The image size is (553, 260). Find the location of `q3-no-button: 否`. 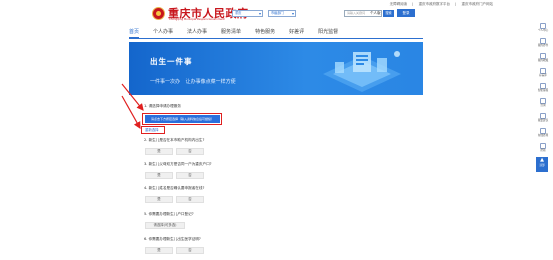

q3-no-button: 否 is located at coordinates (190, 175).